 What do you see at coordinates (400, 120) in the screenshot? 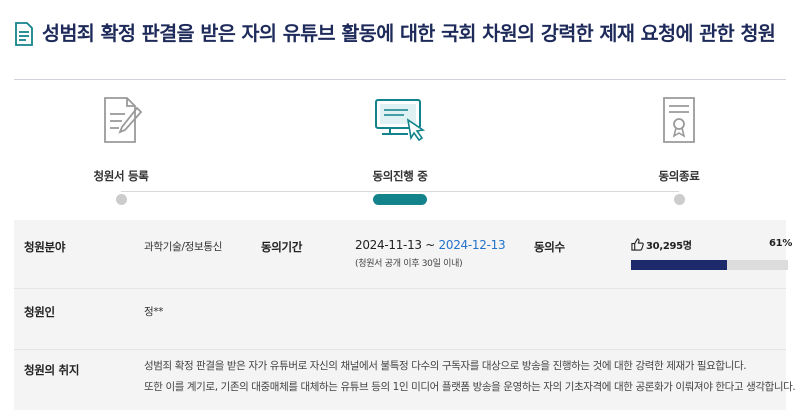
I see `computer-click-icon` at bounding box center [400, 120].